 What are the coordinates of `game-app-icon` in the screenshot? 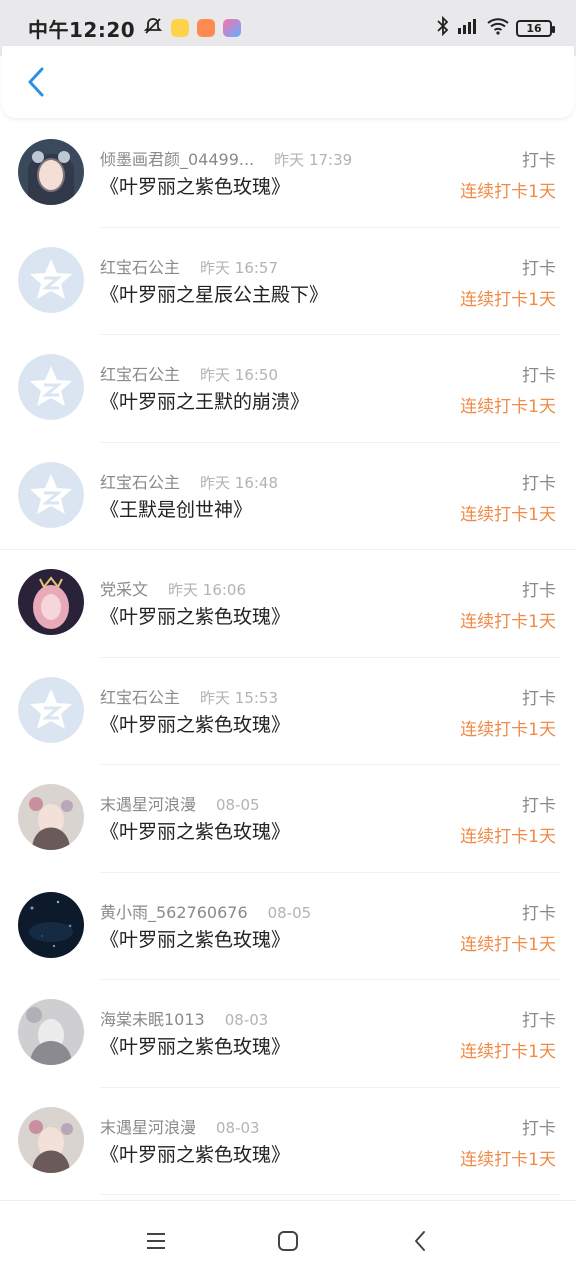 It's located at (232, 28).